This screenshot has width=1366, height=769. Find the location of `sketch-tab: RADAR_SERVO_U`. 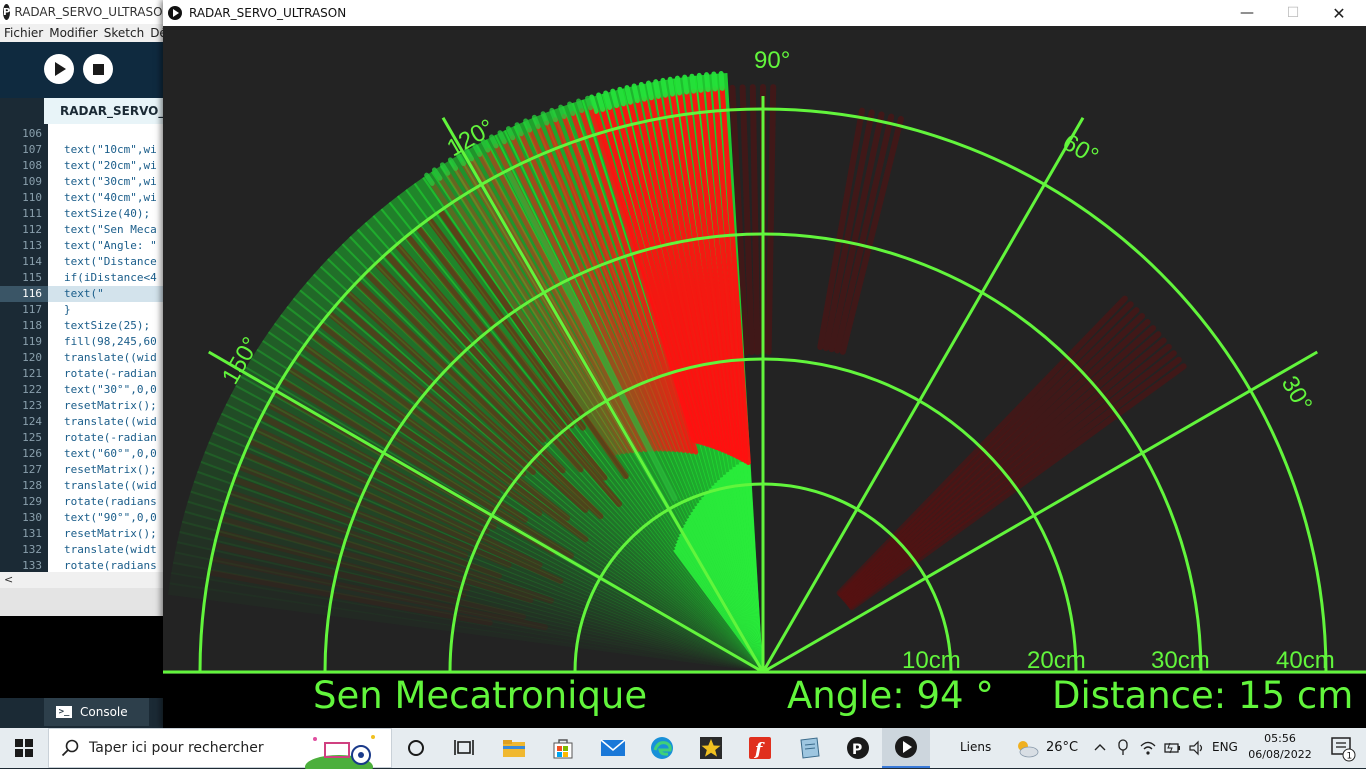

sketch-tab: RADAR_SERVO_U is located at coordinates (107, 111).